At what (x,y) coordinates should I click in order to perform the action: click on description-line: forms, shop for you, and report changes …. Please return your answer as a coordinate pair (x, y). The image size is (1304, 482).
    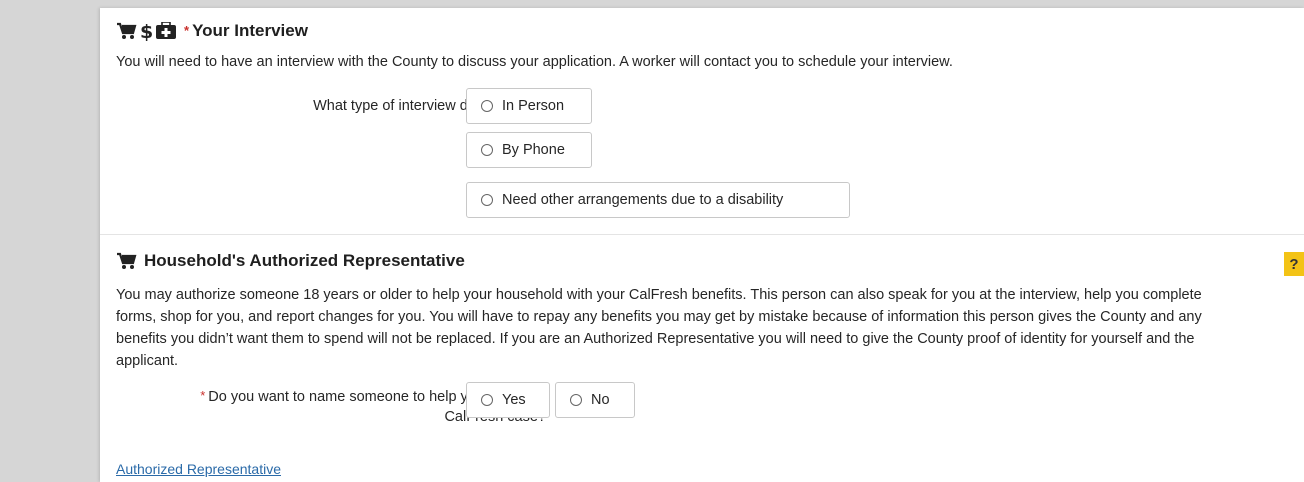
    Looking at the image, I should click on (659, 317).